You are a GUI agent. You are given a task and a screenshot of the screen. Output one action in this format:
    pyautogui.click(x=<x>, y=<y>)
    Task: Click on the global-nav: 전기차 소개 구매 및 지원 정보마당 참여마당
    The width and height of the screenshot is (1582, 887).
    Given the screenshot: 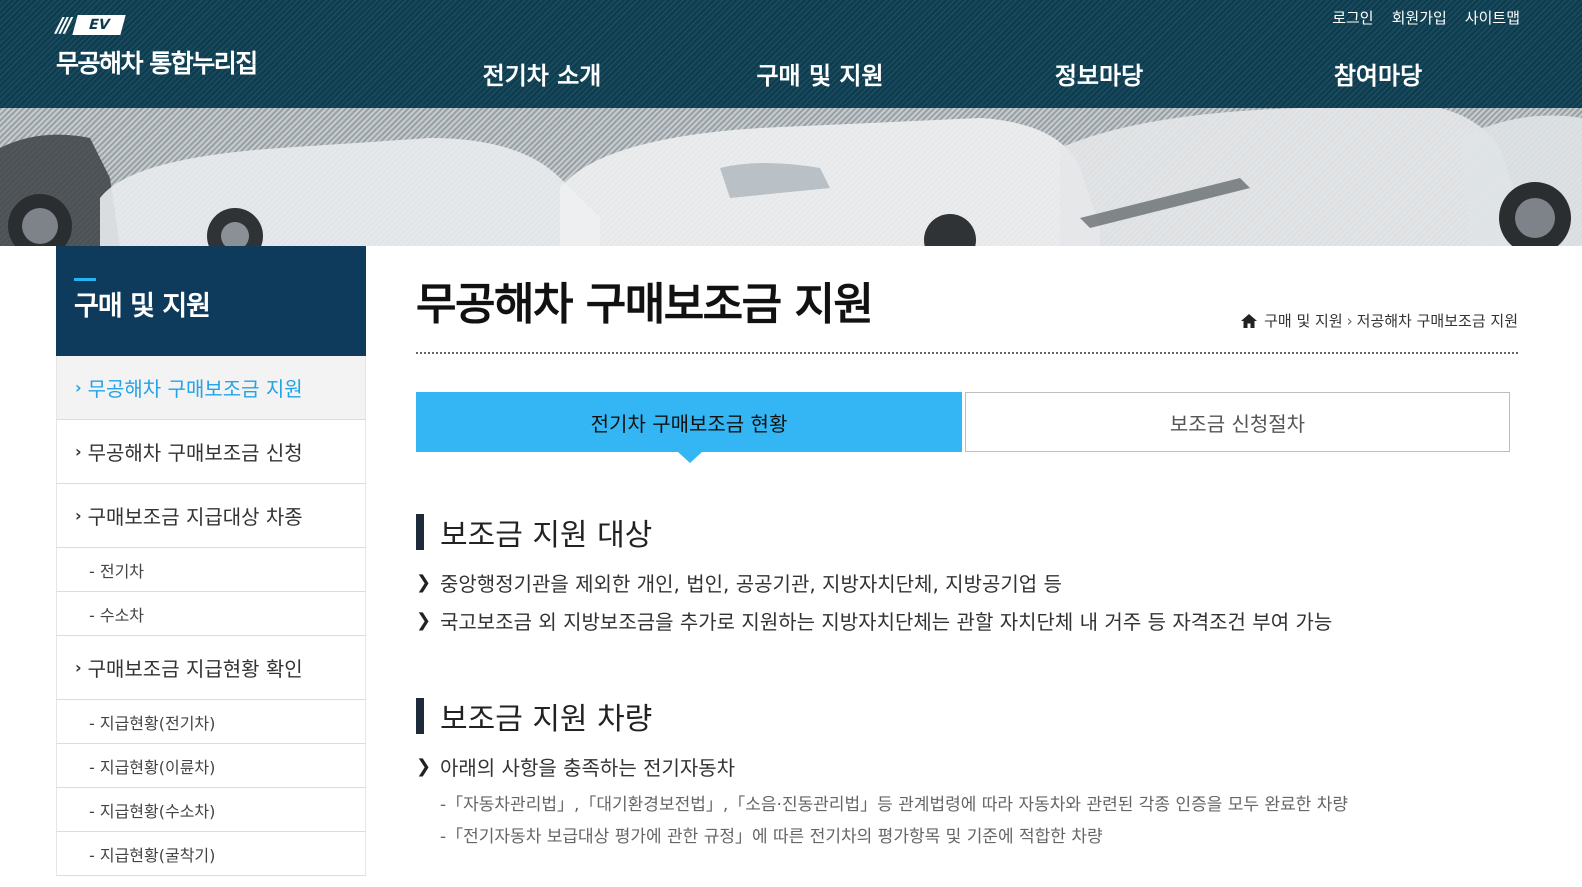 What is the action you would take?
    pyautogui.click(x=791, y=74)
    